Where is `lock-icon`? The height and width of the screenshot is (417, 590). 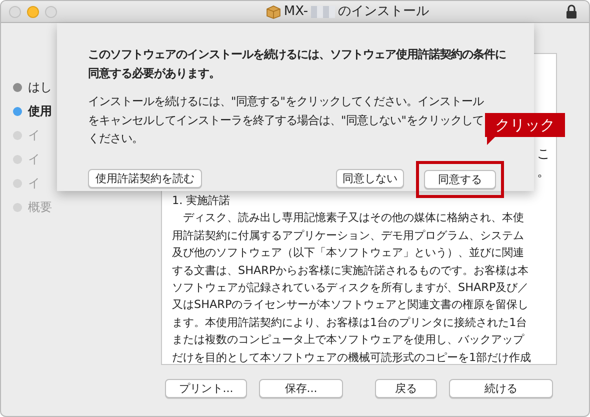 lock-icon is located at coordinates (571, 11).